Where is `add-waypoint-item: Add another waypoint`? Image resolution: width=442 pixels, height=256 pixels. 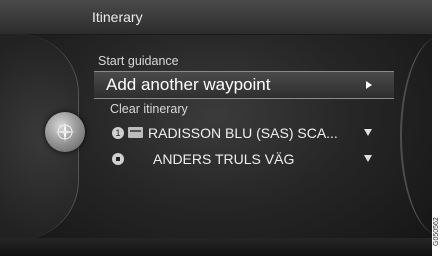 add-waypoint-item: Add another waypoint is located at coordinates (244, 85).